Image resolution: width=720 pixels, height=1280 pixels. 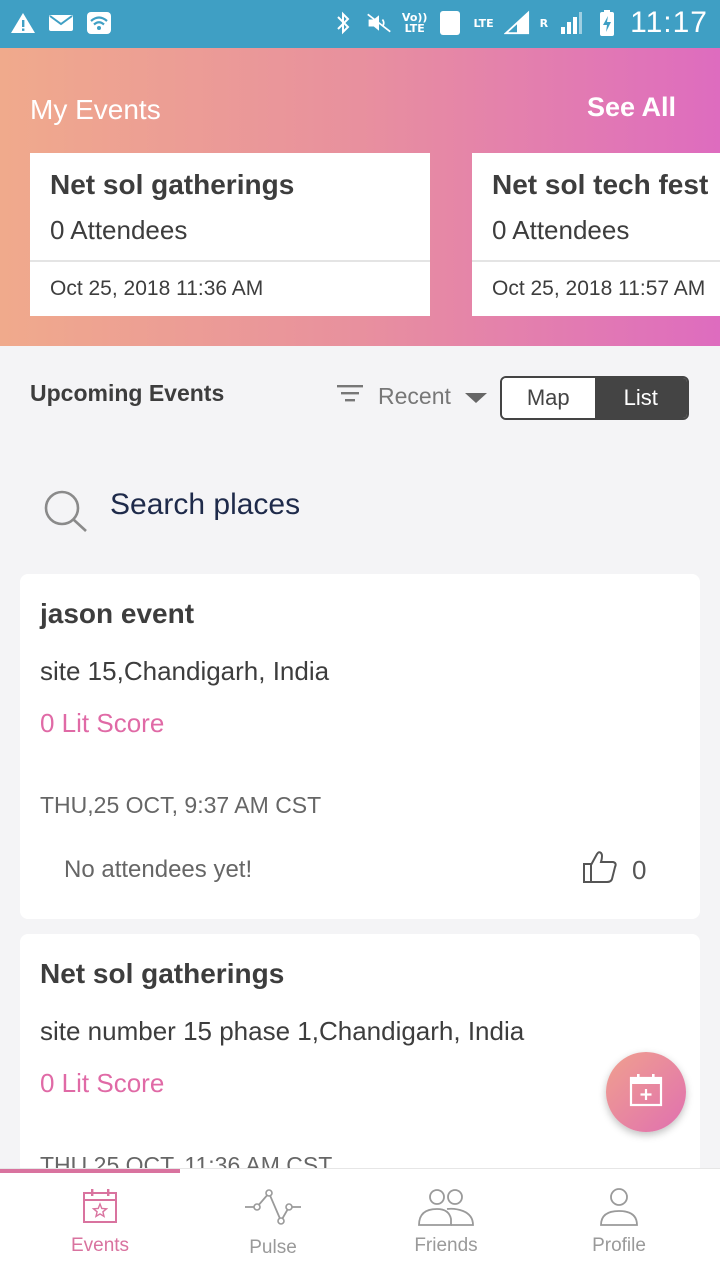 I want to click on filter-icon, so click(x=350, y=396).